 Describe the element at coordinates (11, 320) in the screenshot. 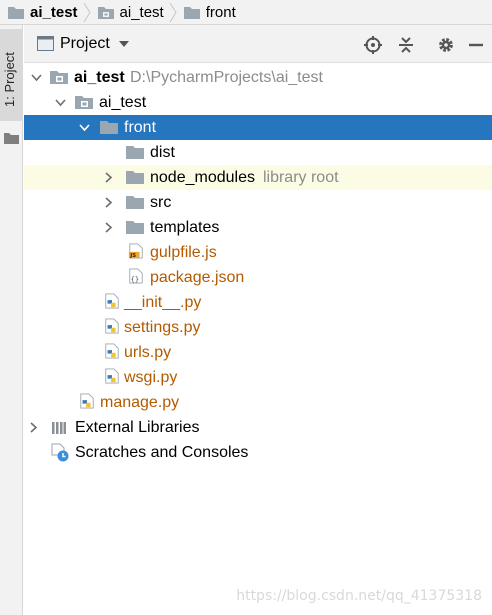

I see `tool-window-stripe: 1: Project` at that location.